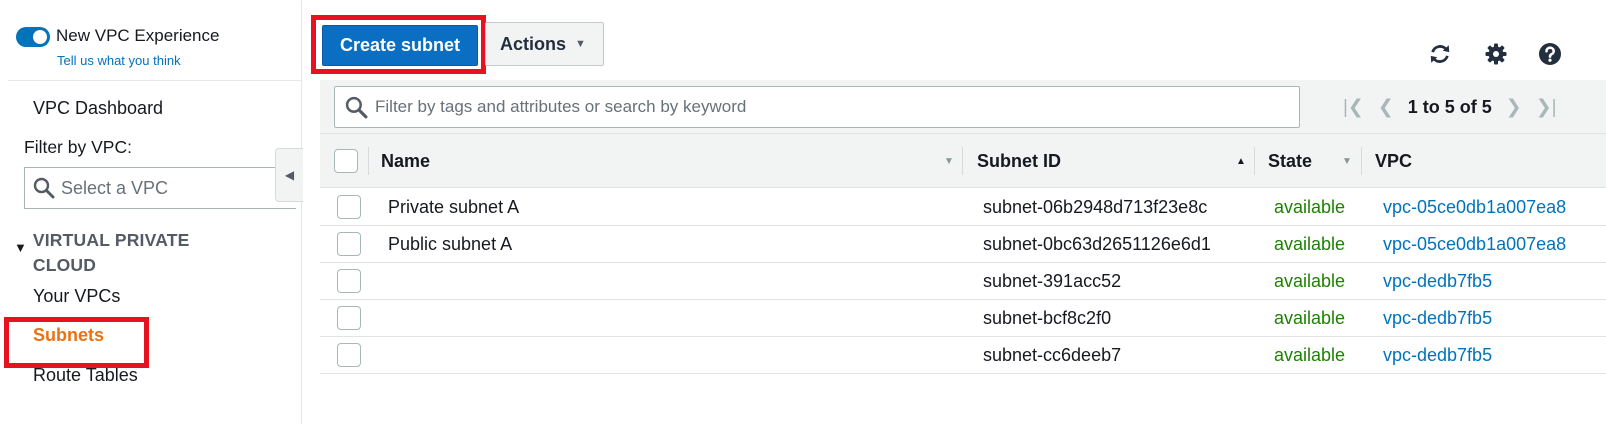 The width and height of the screenshot is (1606, 424). I want to click on refresh-icon, so click(1440, 54).